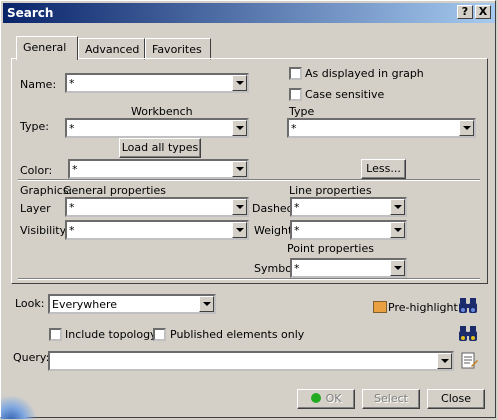 This screenshot has width=498, height=420. I want to click on tab-general: General, so click(47, 48).